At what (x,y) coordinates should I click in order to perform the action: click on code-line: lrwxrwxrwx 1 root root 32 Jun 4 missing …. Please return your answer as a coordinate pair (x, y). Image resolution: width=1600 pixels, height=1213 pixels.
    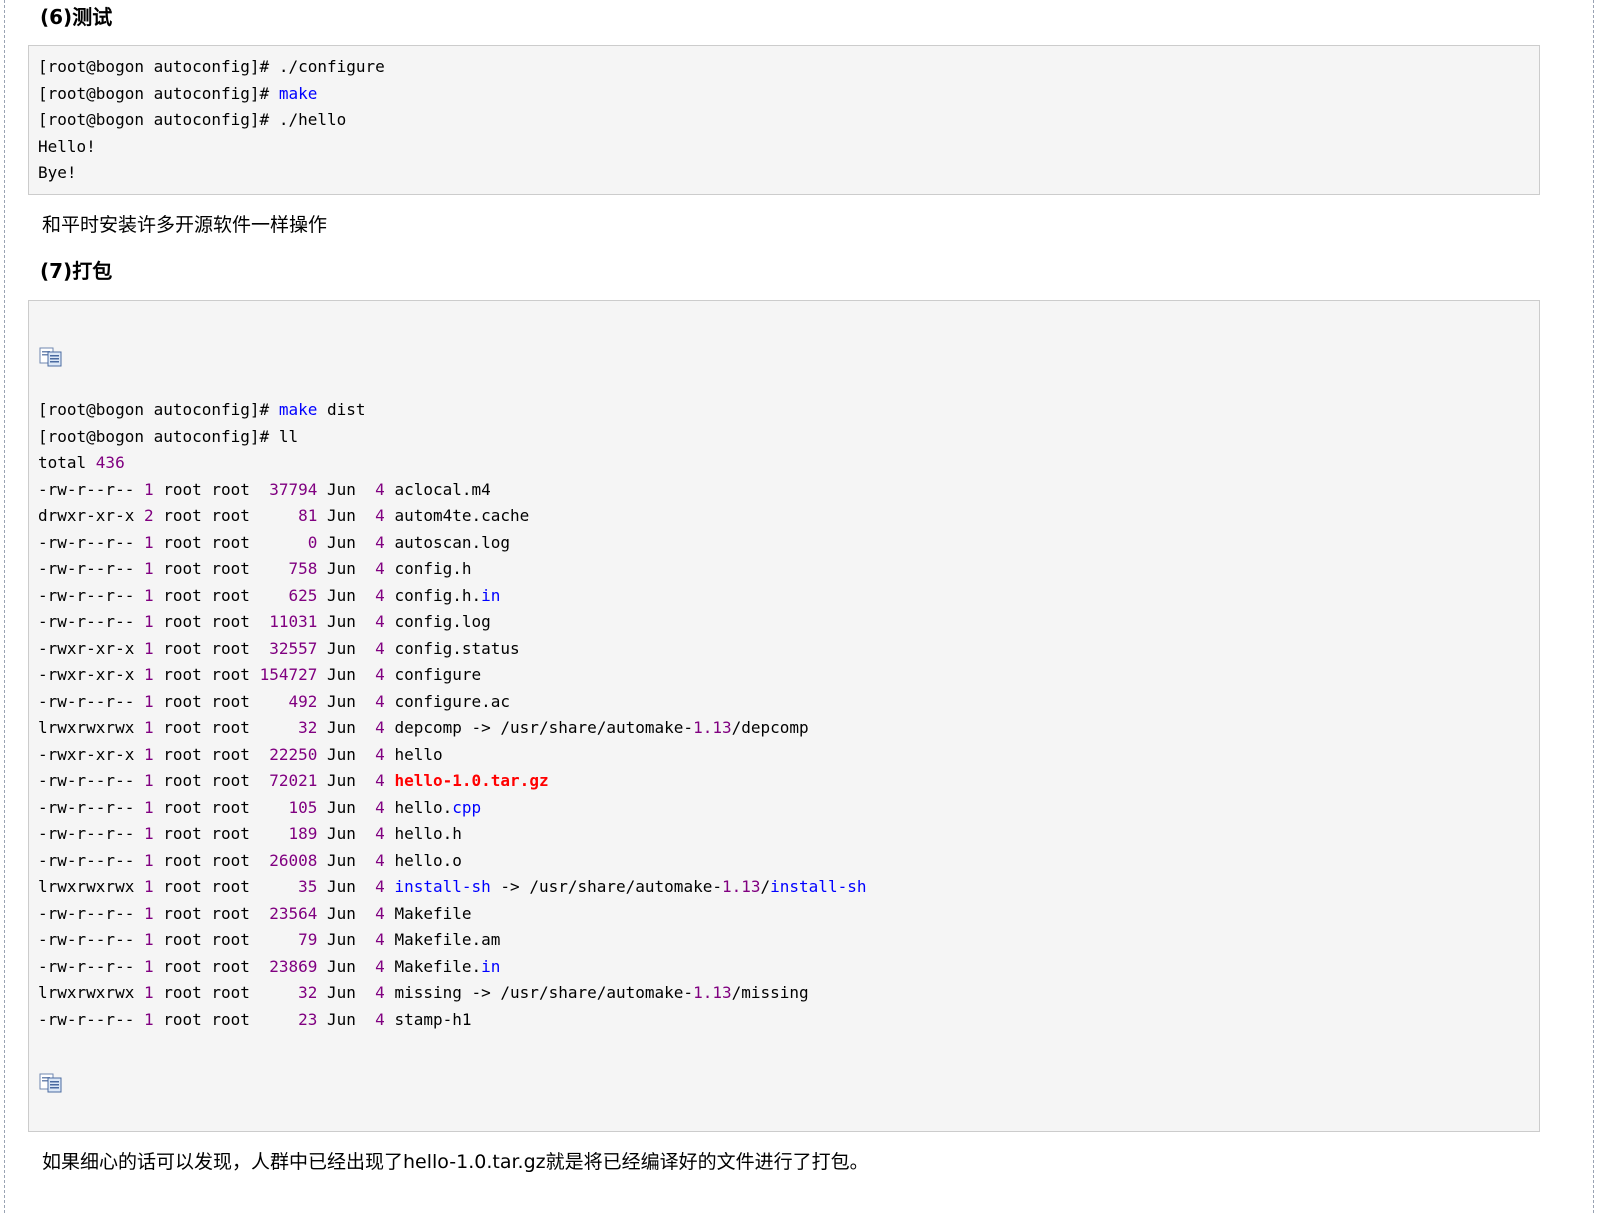
    Looking at the image, I should click on (452, 993).